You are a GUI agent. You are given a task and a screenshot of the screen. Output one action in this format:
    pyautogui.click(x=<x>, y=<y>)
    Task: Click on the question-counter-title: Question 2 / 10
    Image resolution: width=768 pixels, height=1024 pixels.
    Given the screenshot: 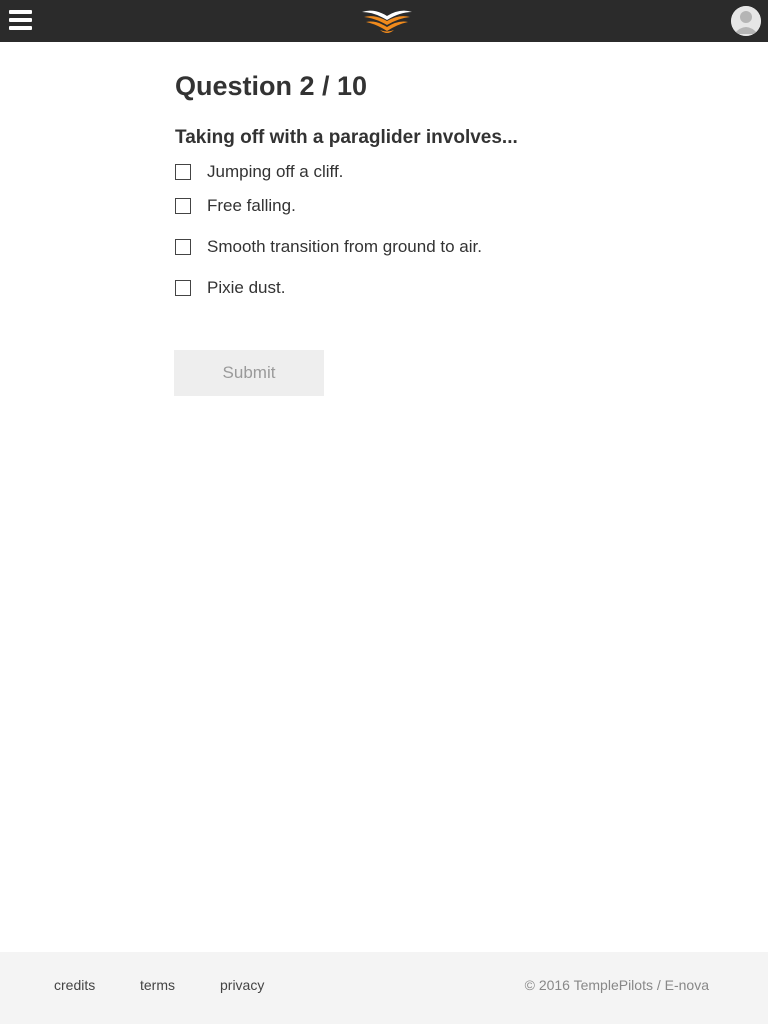 What is the action you would take?
    pyautogui.click(x=271, y=86)
    